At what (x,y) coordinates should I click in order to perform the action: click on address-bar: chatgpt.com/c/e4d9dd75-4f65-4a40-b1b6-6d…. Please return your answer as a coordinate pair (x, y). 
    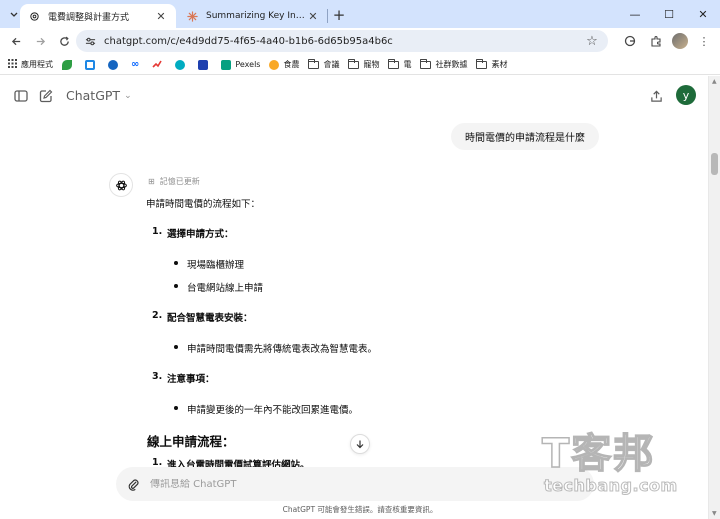
    Looking at the image, I should click on (342, 41).